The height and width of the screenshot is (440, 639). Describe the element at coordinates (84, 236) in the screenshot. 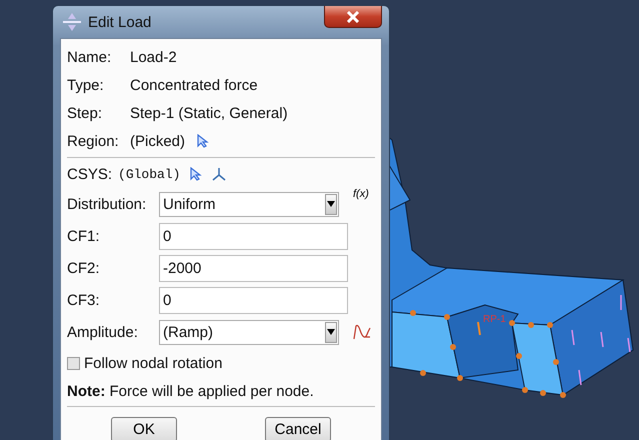

I see `field-label: CF1:` at that location.